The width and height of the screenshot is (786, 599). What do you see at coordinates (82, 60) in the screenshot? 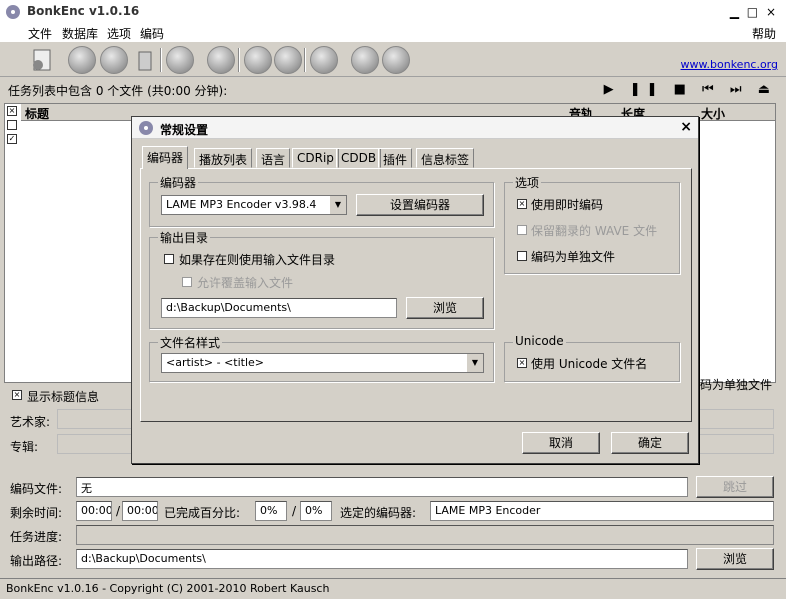
I see `add-cd-icon` at bounding box center [82, 60].